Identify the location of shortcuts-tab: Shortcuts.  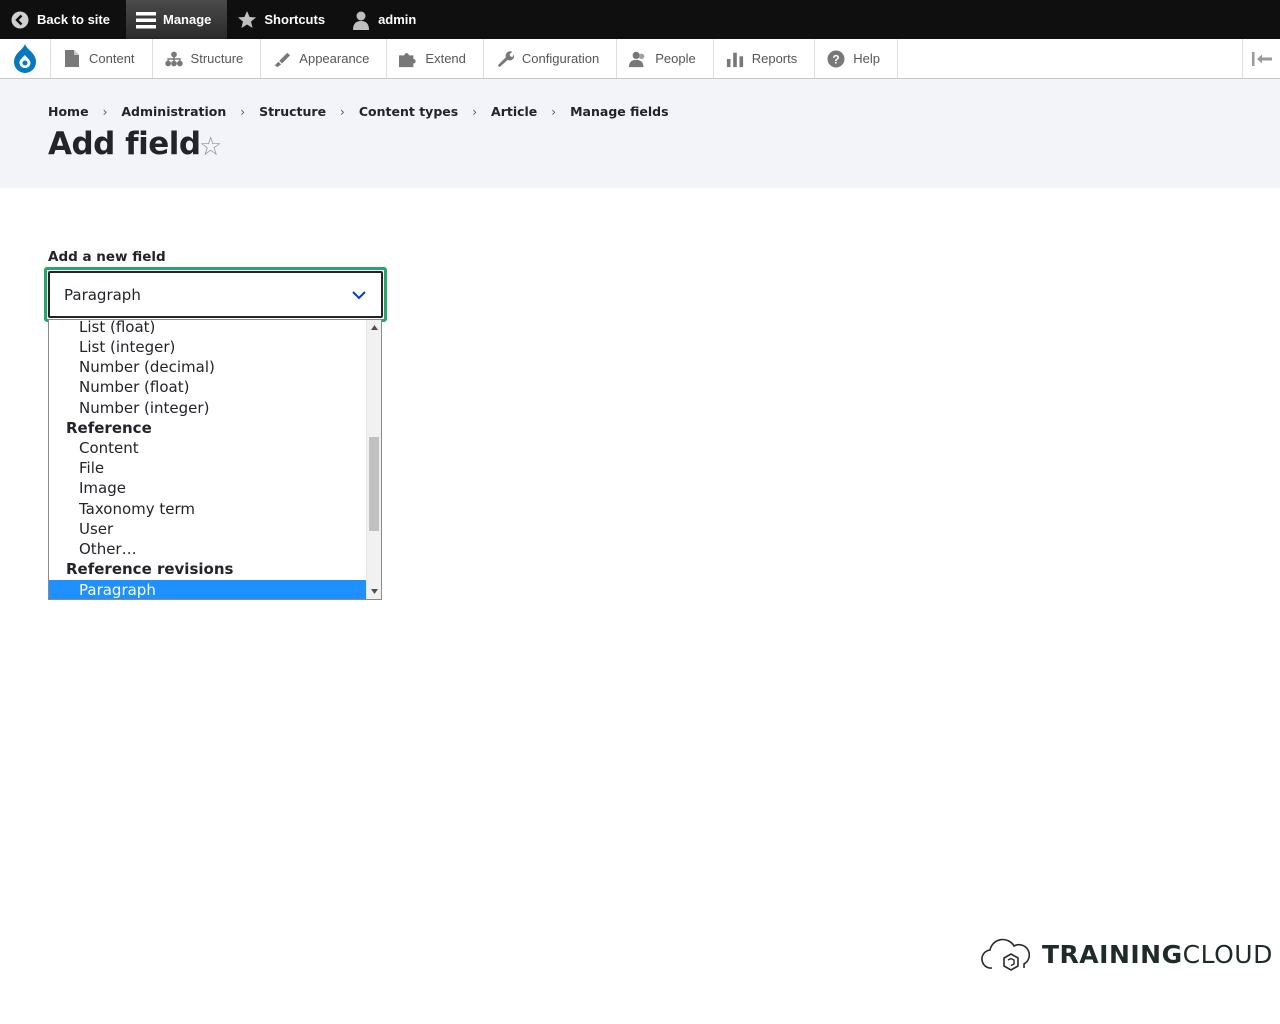
(284, 19).